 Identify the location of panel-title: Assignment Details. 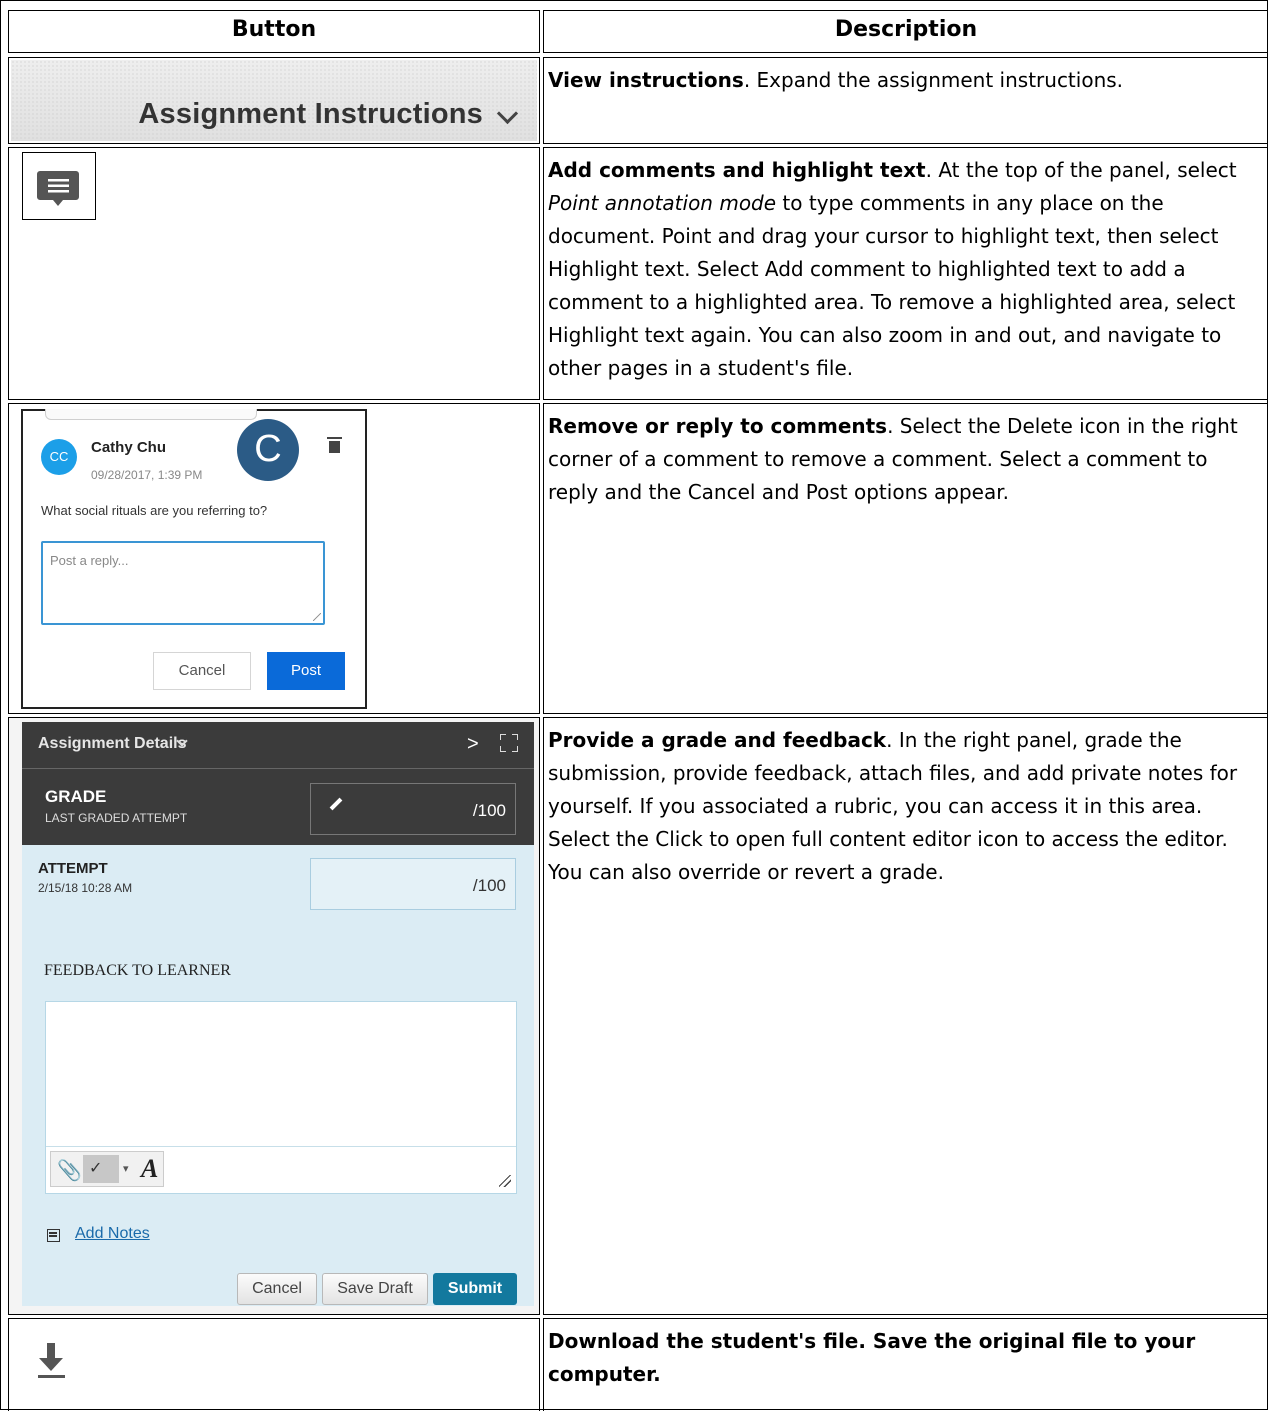
(112, 744).